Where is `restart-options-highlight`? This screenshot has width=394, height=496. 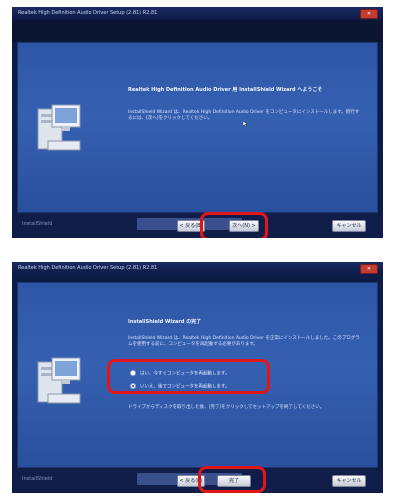
restart-options-highlight is located at coordinates (188, 376).